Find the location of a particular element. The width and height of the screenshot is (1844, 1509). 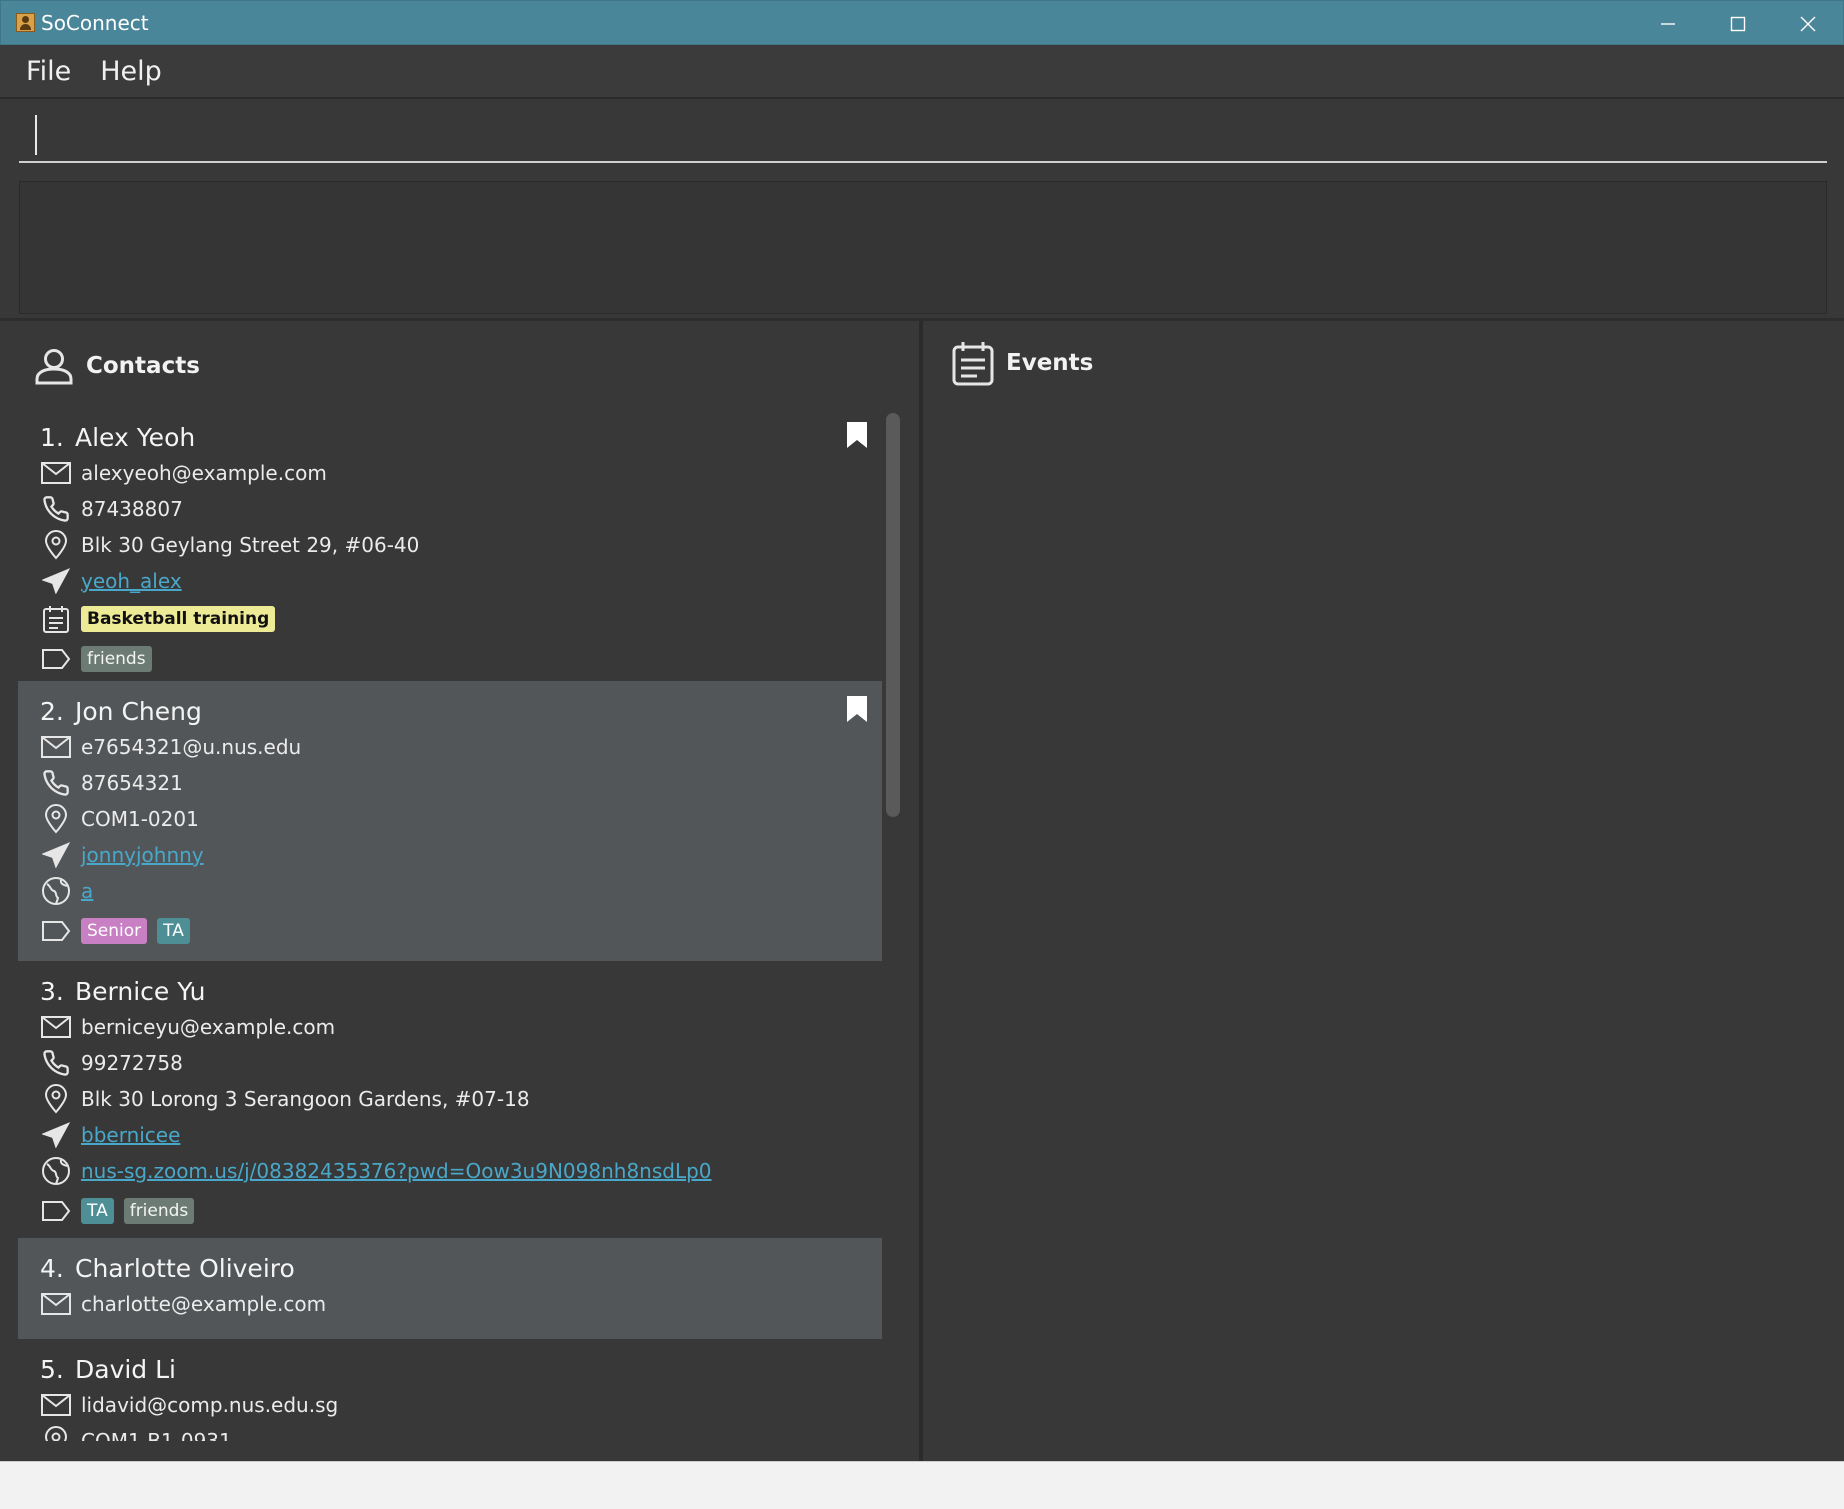

contacts-header: Contacts is located at coordinates (117, 366).